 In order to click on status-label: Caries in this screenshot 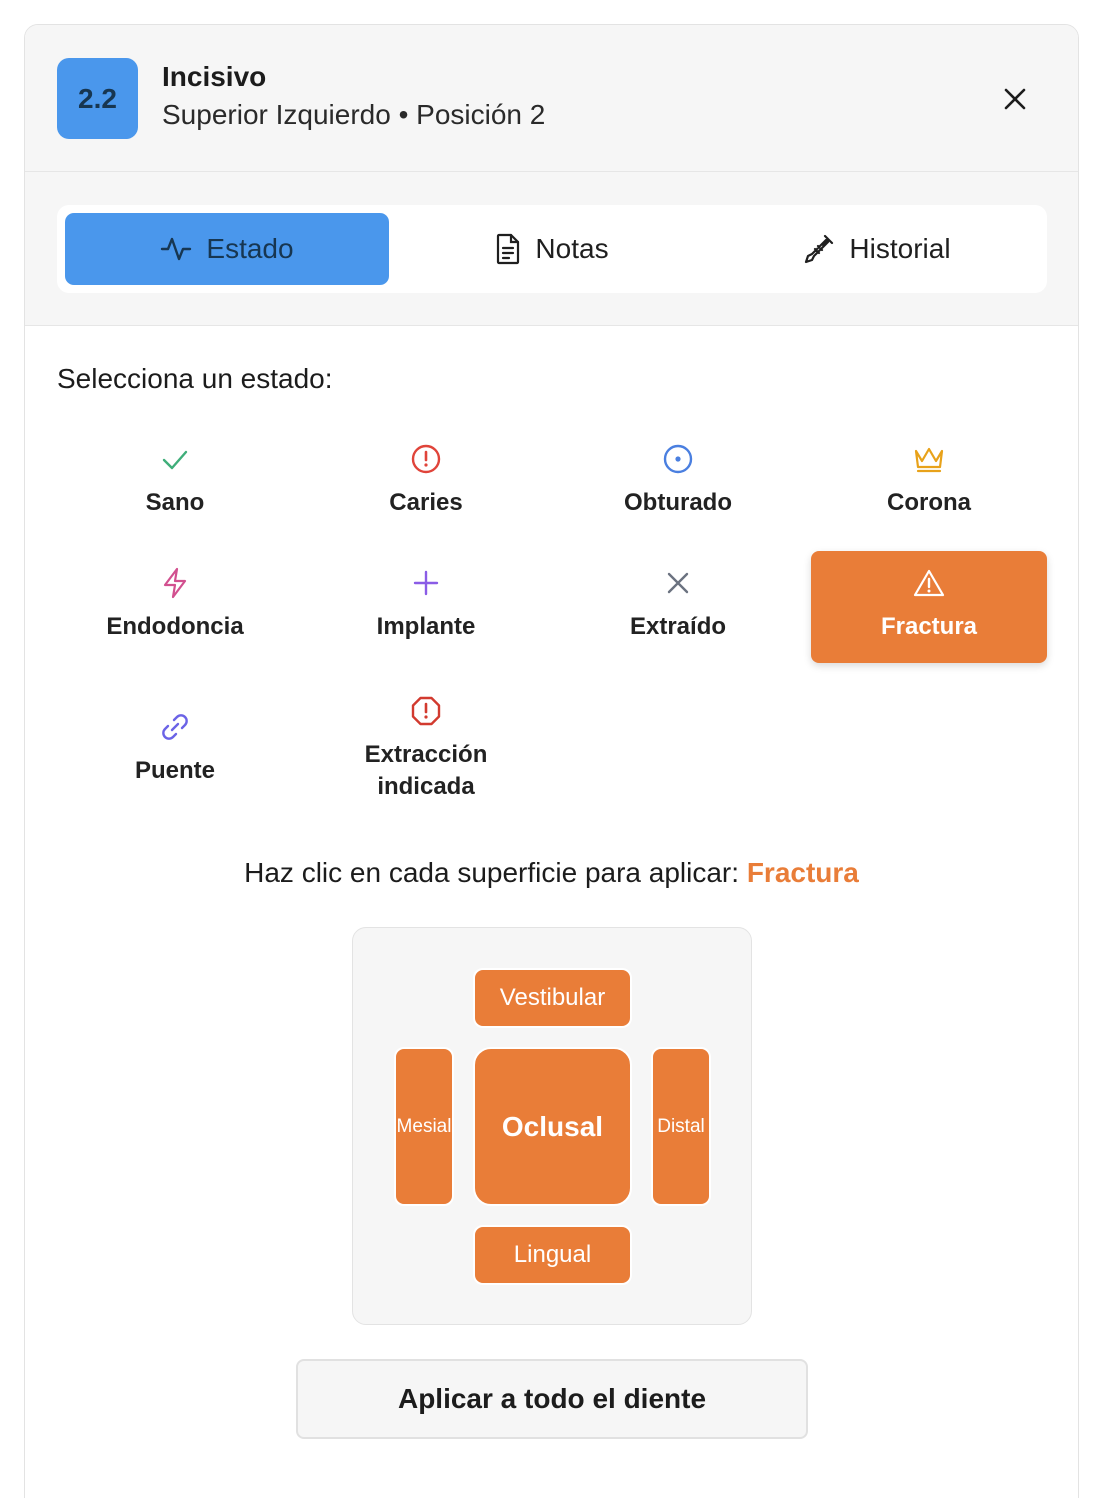, I will do `click(426, 502)`.